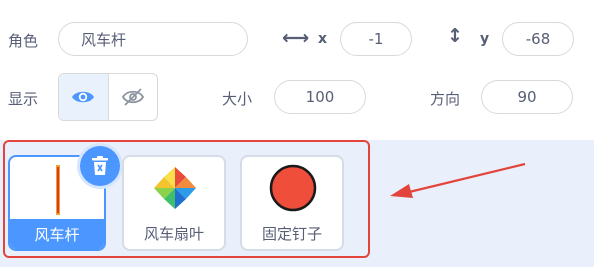 This screenshot has height=267, width=594. I want to click on y-label: y, so click(485, 39).